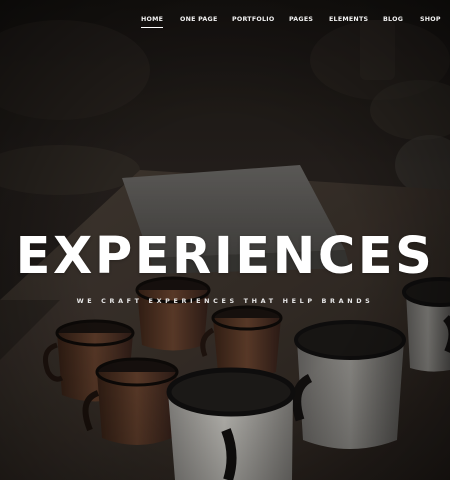  What do you see at coordinates (152, 22) in the screenshot?
I see `nav-item-home: HOME` at bounding box center [152, 22].